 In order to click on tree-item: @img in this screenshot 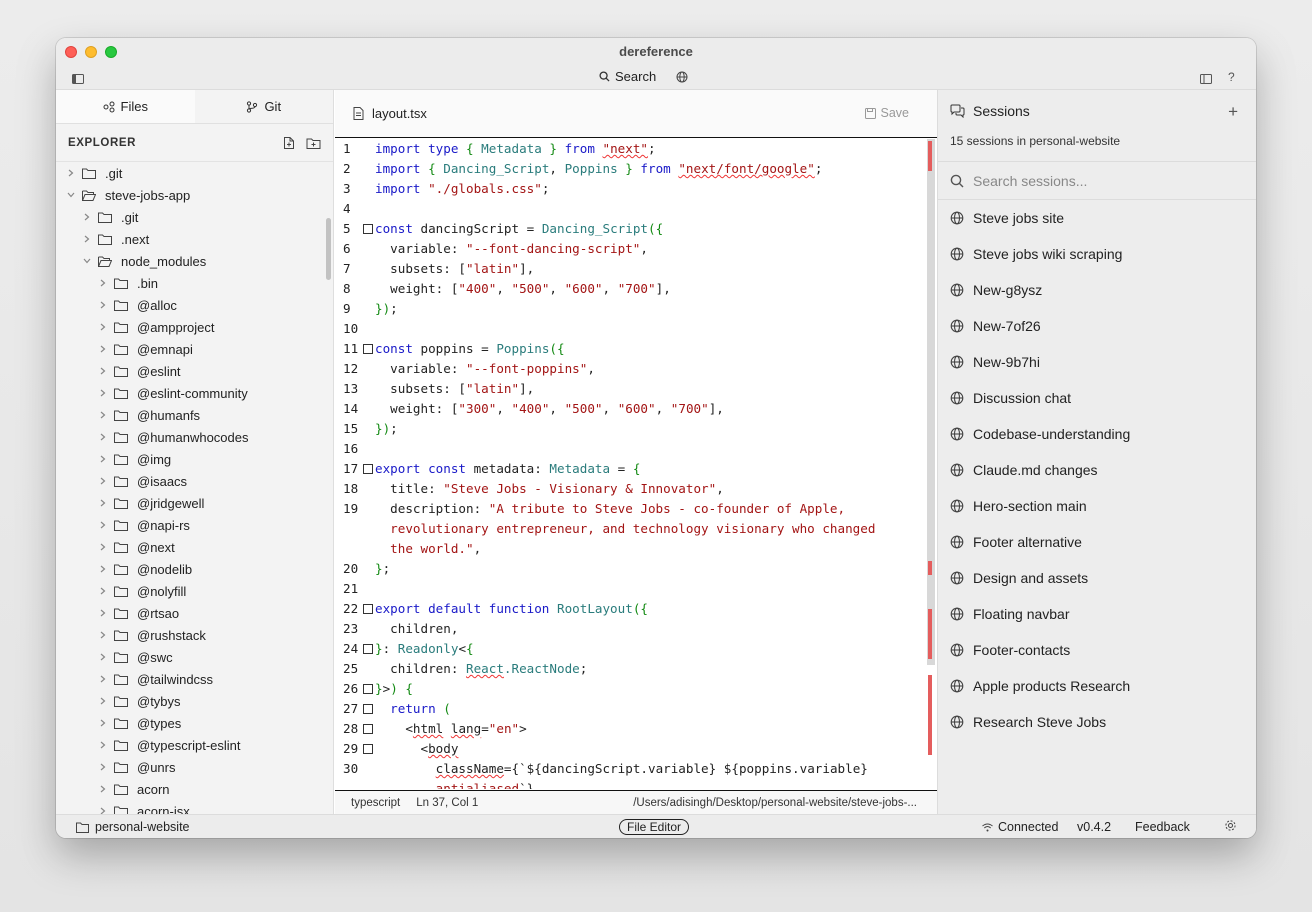, I will do `click(191, 459)`.